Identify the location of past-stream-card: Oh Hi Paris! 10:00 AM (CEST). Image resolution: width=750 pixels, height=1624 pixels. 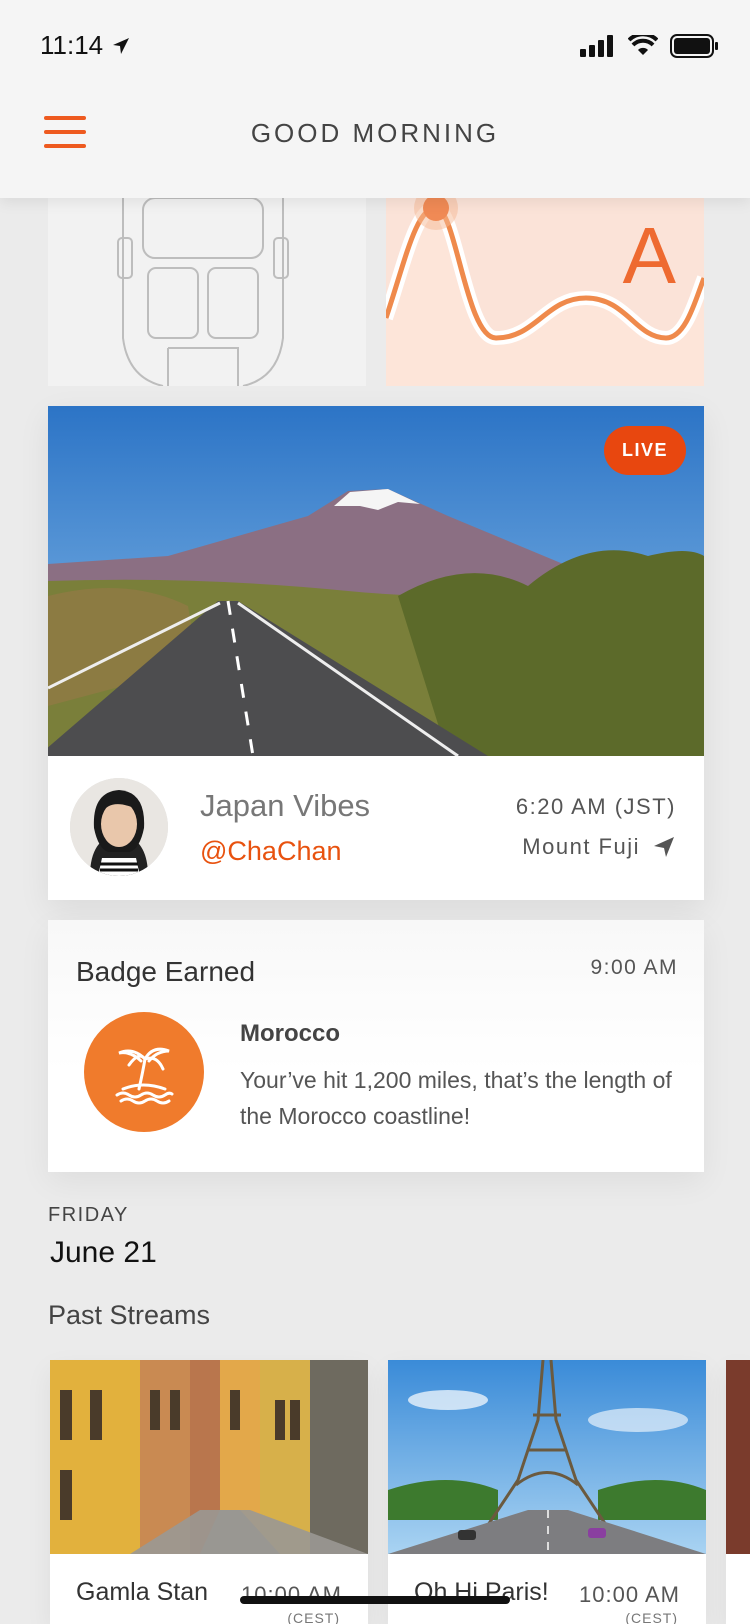
(547, 1492).